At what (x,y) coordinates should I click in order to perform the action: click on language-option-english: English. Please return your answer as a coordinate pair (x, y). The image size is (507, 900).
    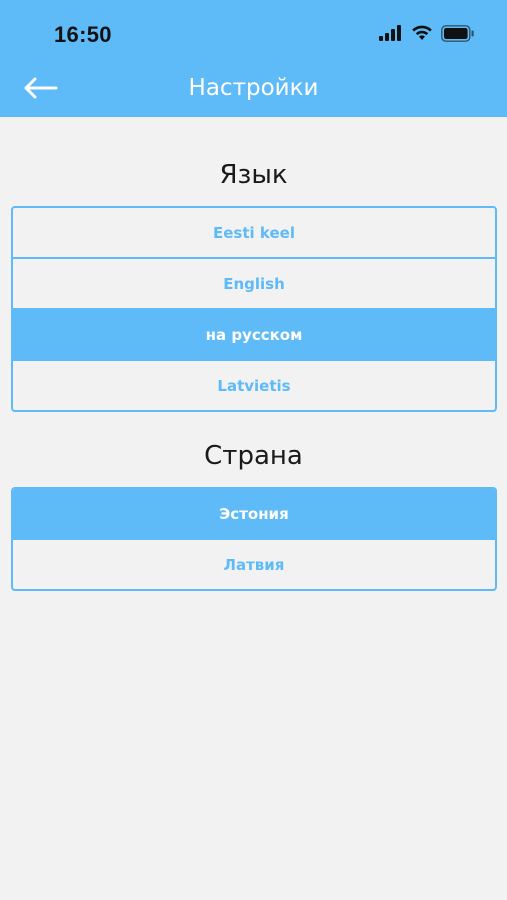
    Looking at the image, I should click on (254, 282).